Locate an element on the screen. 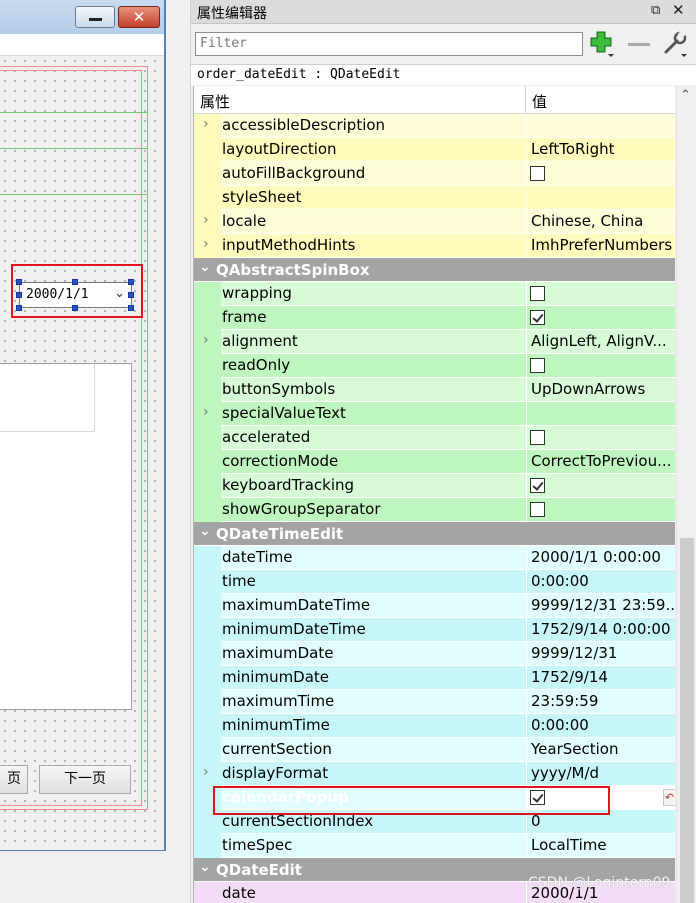 The width and height of the screenshot is (696, 903). property-row: minimumDateTime 1752/9/14 0:00:00 is located at coordinates (434, 630).